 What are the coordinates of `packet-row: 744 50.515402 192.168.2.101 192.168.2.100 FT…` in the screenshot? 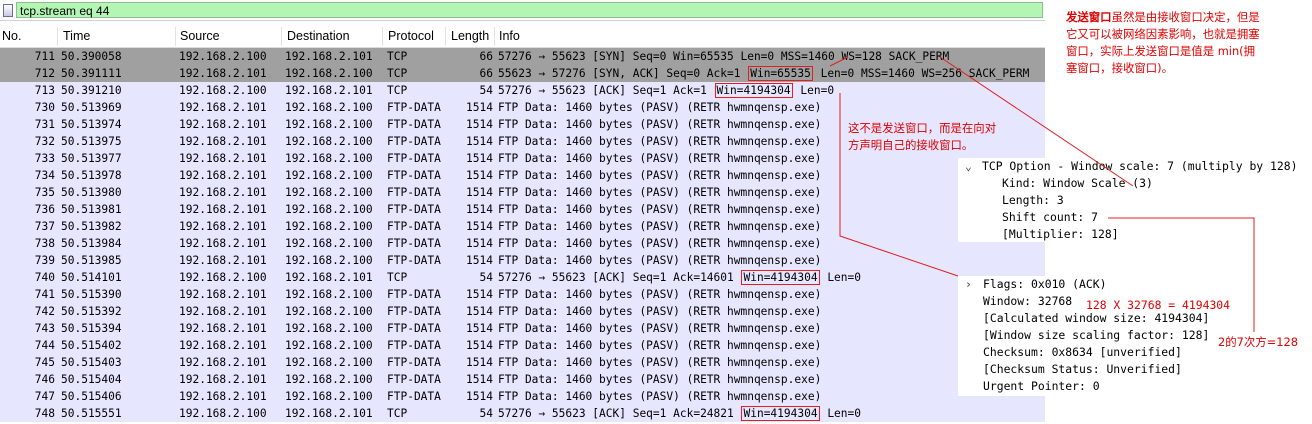 It's located at (522, 345).